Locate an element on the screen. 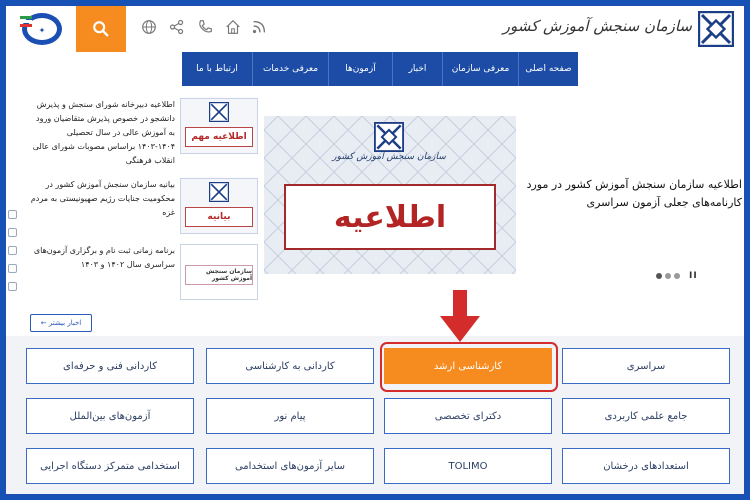 The width and height of the screenshot is (750, 500). news-thumbnail: بیانیه is located at coordinates (219, 206).